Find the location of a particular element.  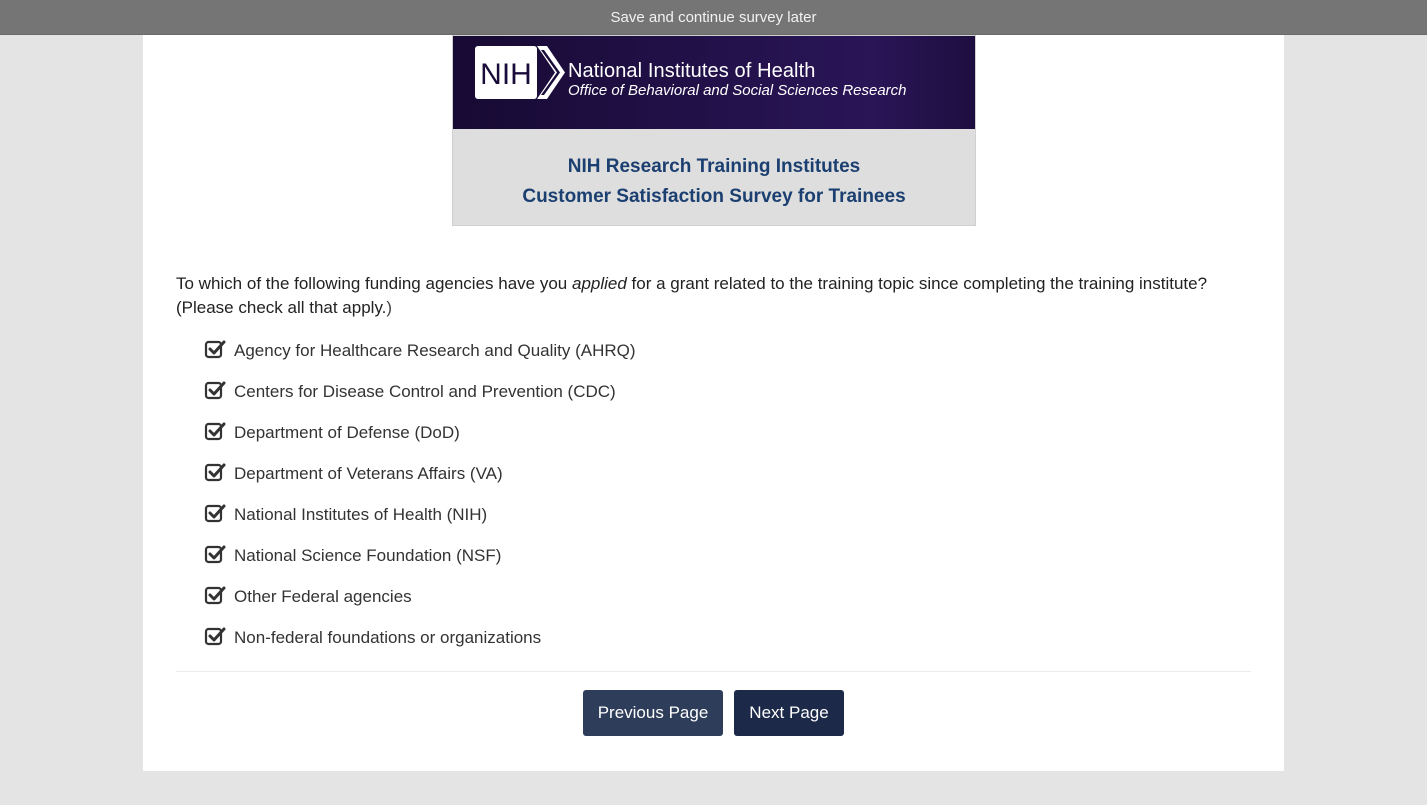

nih-logo-text: NIH is located at coordinates (506, 74).